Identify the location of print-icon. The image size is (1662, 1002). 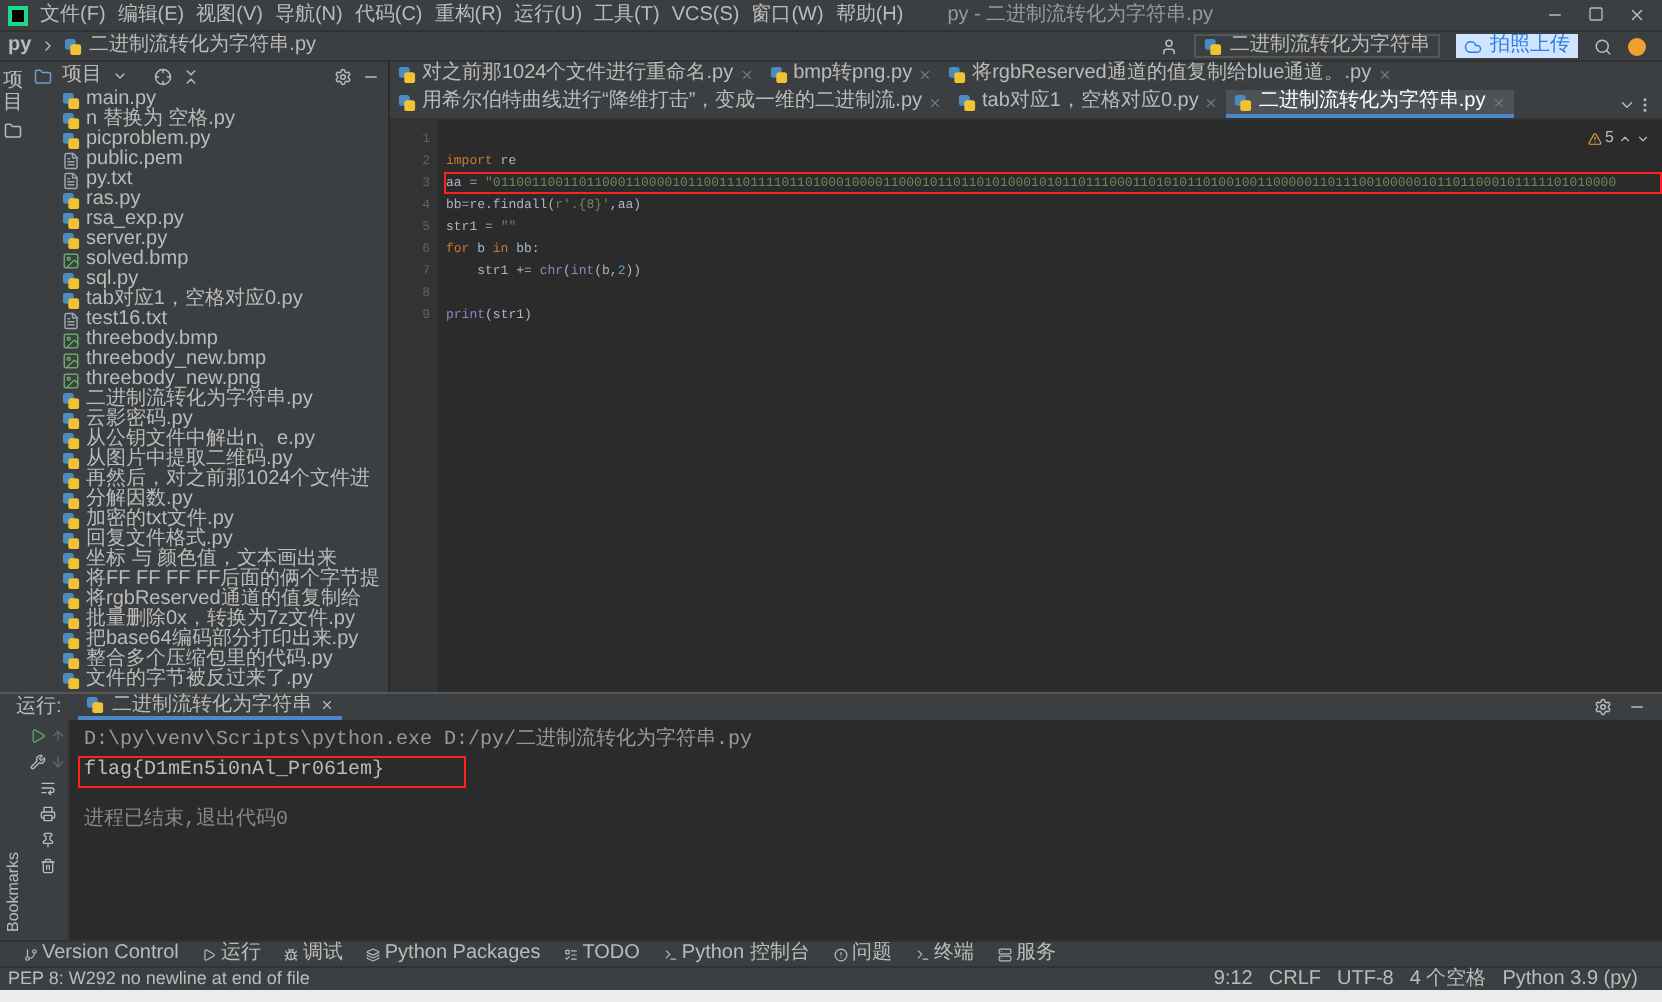
(47, 814).